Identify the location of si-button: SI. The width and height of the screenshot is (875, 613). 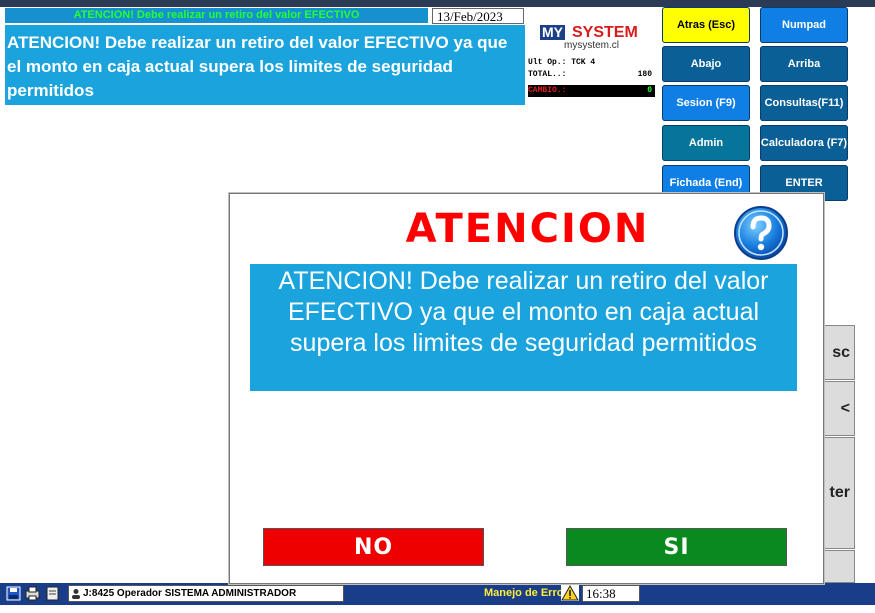
(676, 547).